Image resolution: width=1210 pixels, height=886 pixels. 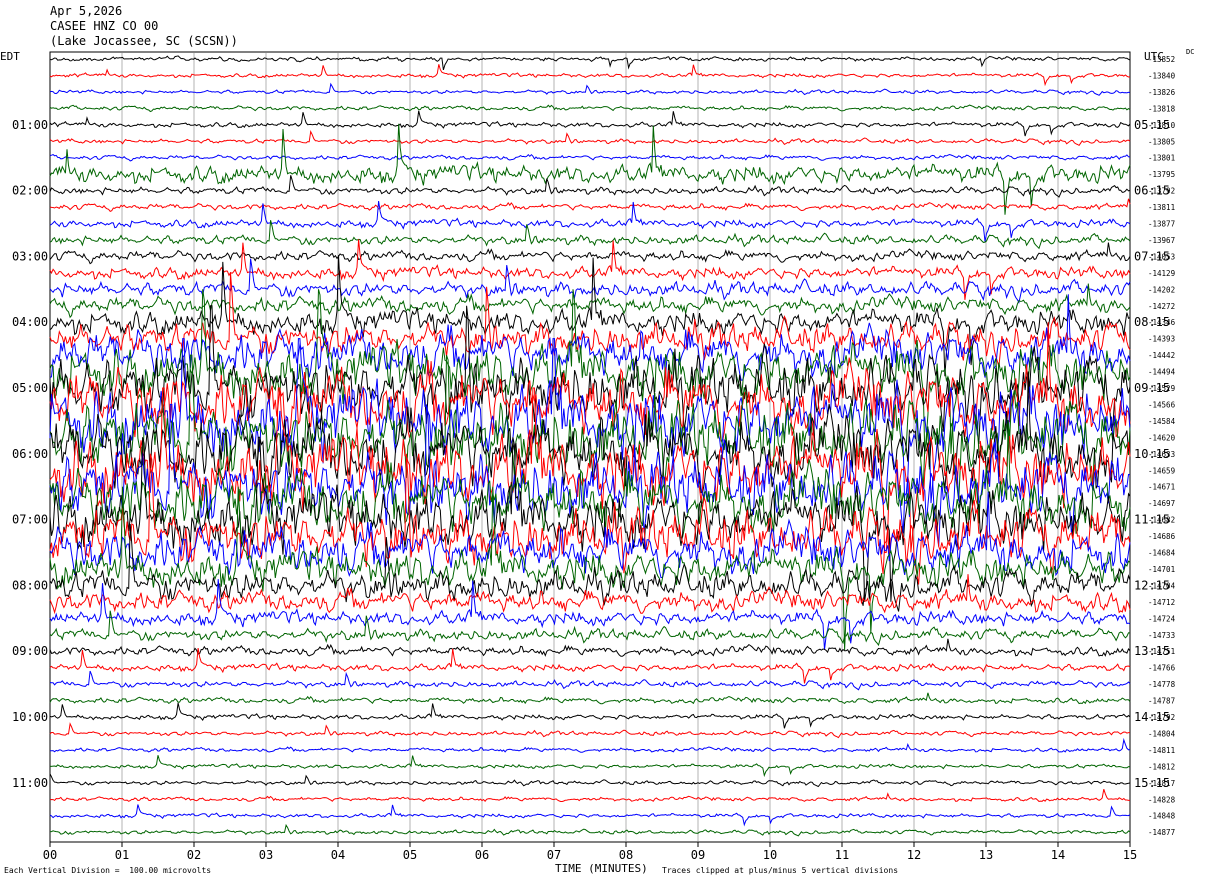 I want to click on trace-offset-label: -13840, so click(x=1162, y=75).